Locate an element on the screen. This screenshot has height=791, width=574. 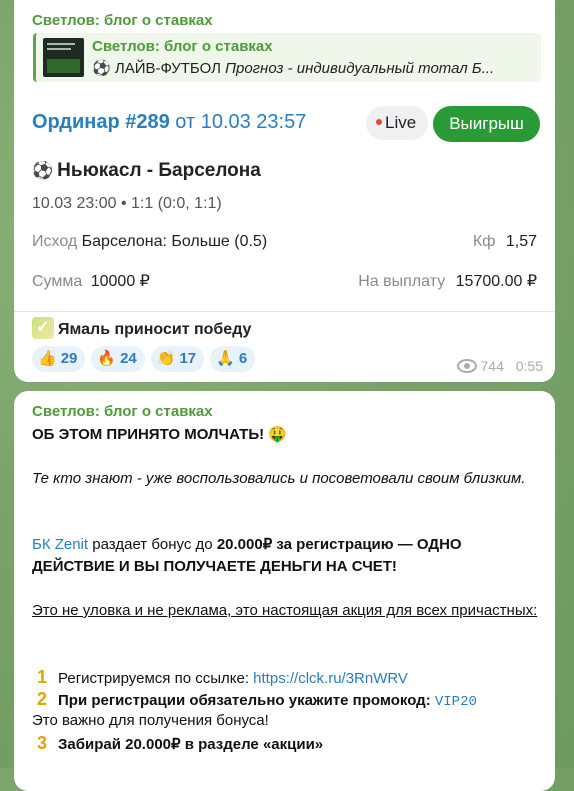
outcome-row: Исход Барселона: Больше (0.5) is located at coordinates (149, 242).